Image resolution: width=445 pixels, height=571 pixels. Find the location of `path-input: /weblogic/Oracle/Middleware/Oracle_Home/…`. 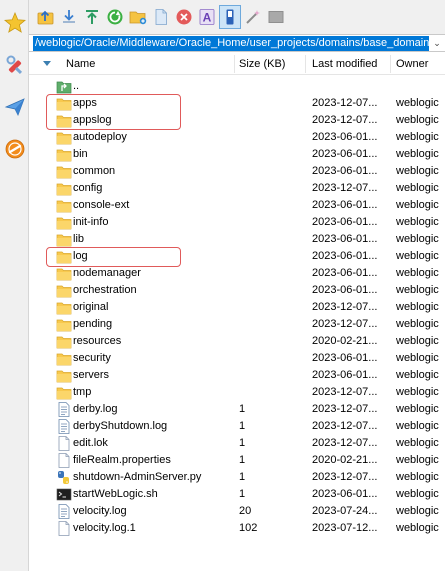

path-input: /weblogic/Oracle/Middleware/Oracle_Home/… is located at coordinates (231, 43).